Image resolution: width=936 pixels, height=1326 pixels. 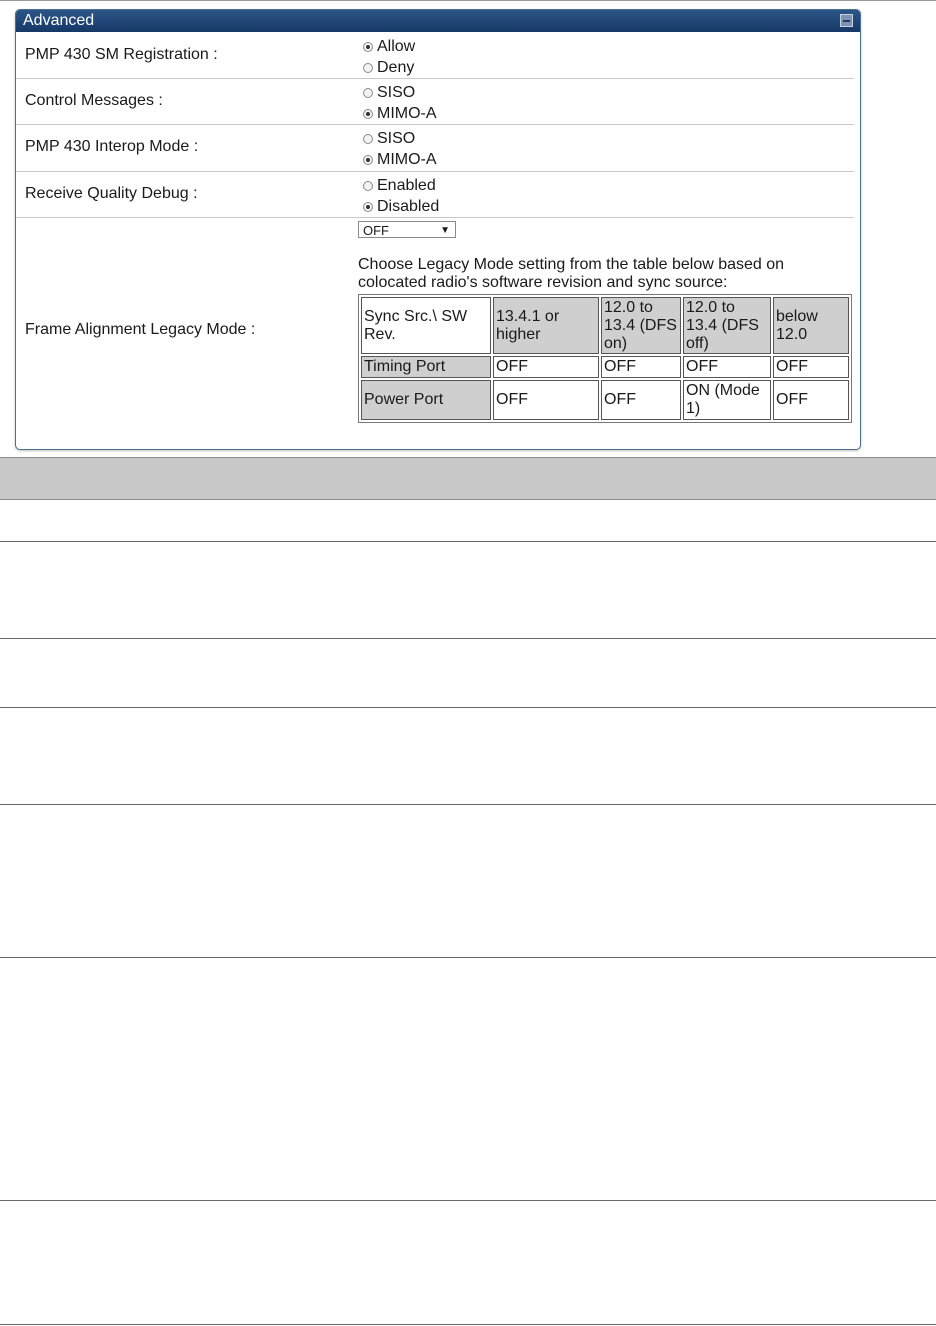 I want to click on table-cell: 12.0 to 13.4 (DFS off), so click(x=727, y=325).